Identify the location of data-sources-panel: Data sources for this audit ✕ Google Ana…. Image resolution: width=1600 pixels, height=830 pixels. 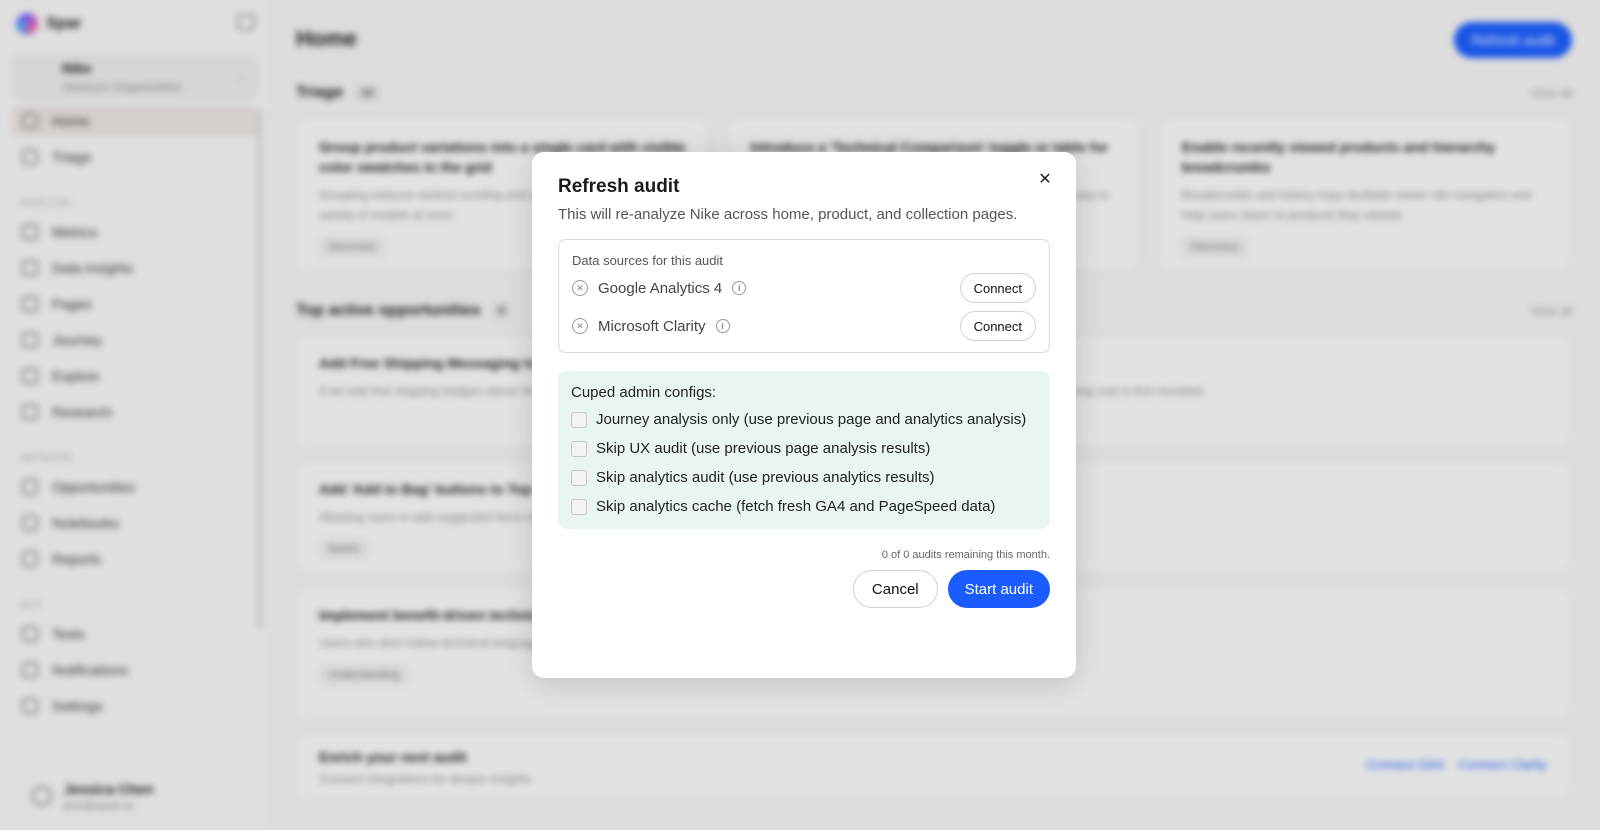
(804, 296).